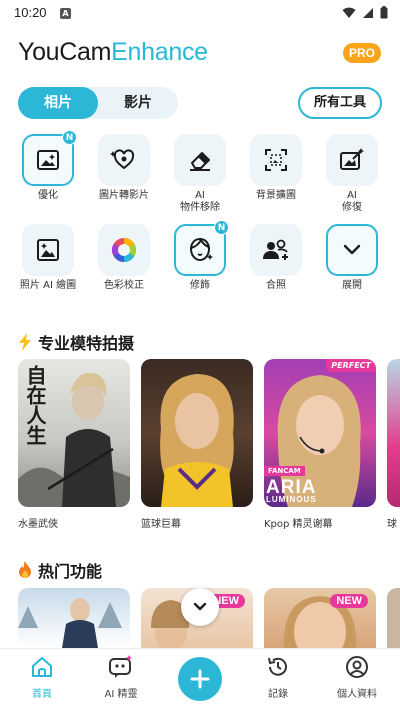 This screenshot has height=710, width=400. I want to click on tool-group-photo-box, so click(276, 250).